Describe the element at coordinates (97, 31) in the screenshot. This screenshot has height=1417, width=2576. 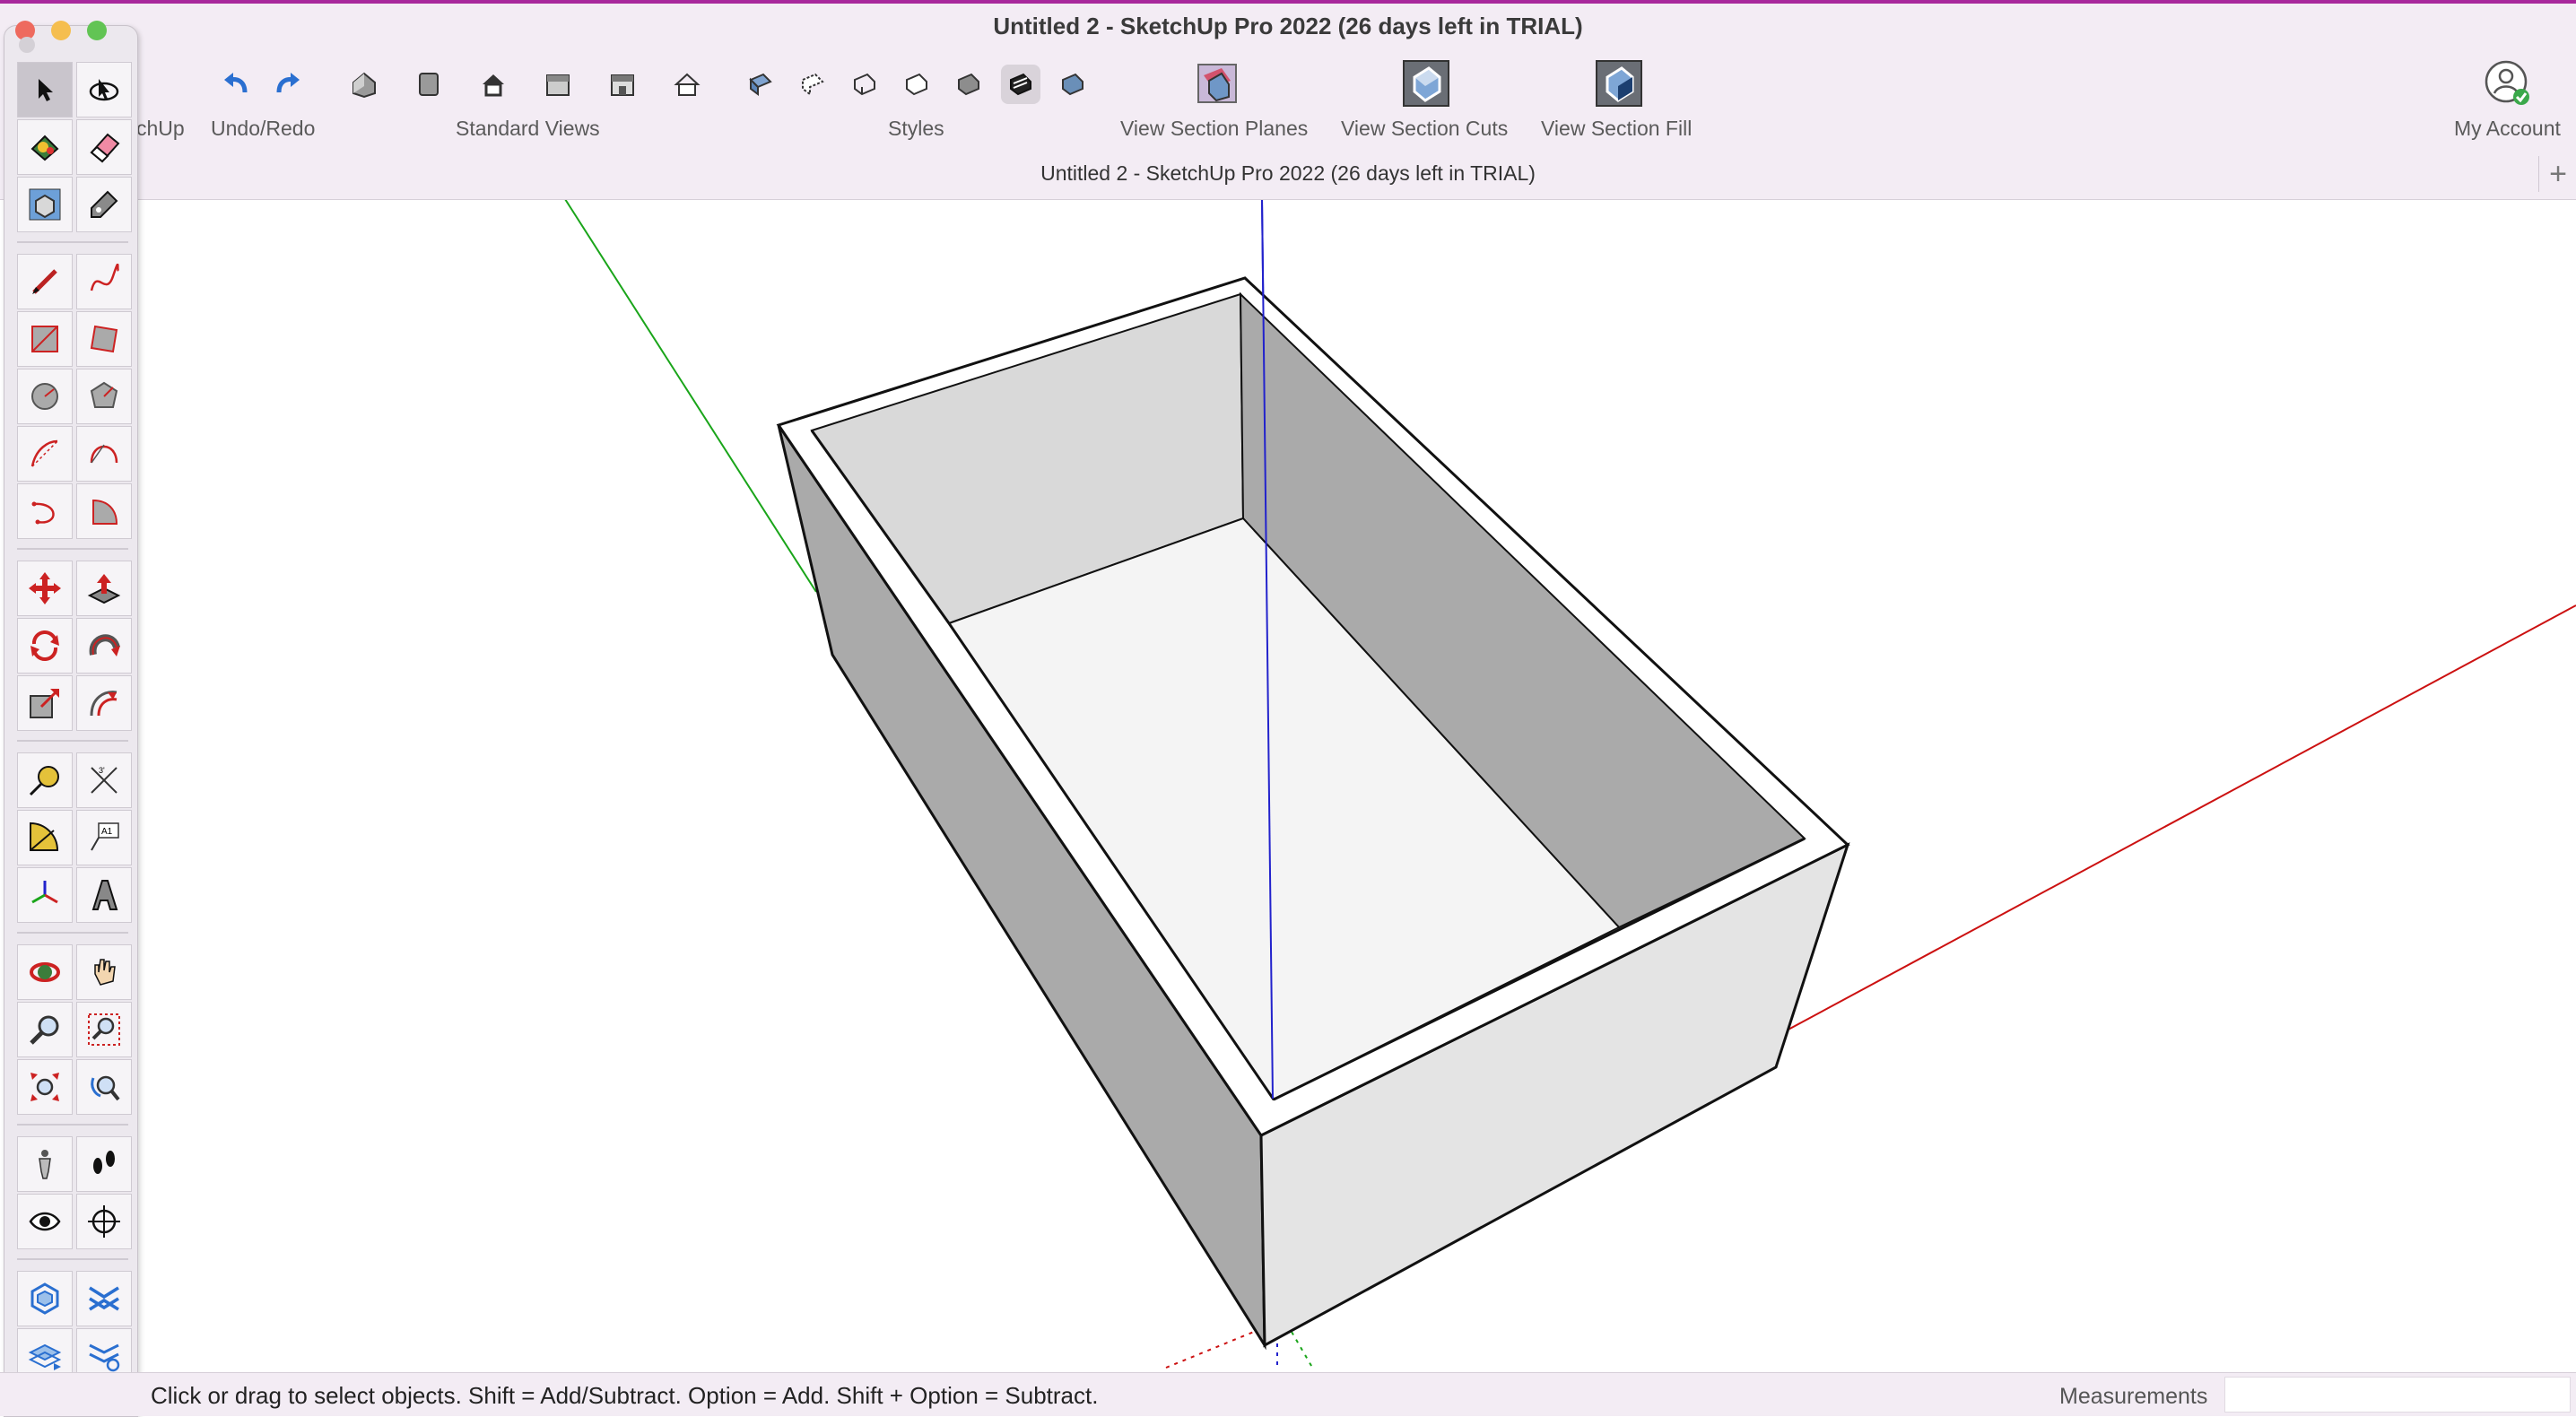
I see `zoom-window-button` at that location.